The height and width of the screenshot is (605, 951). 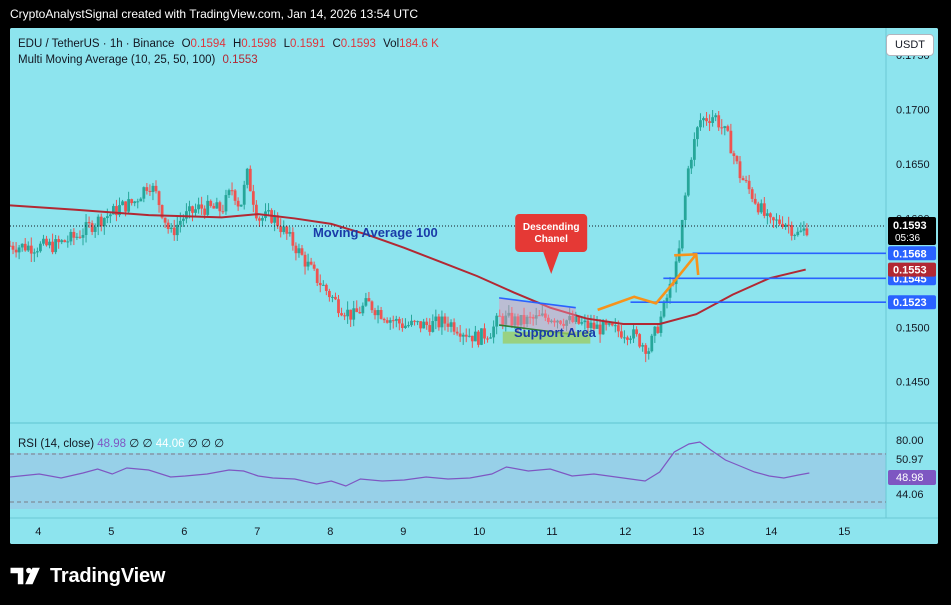 I want to click on rsi-axis-label: 48.98, so click(x=910, y=478).